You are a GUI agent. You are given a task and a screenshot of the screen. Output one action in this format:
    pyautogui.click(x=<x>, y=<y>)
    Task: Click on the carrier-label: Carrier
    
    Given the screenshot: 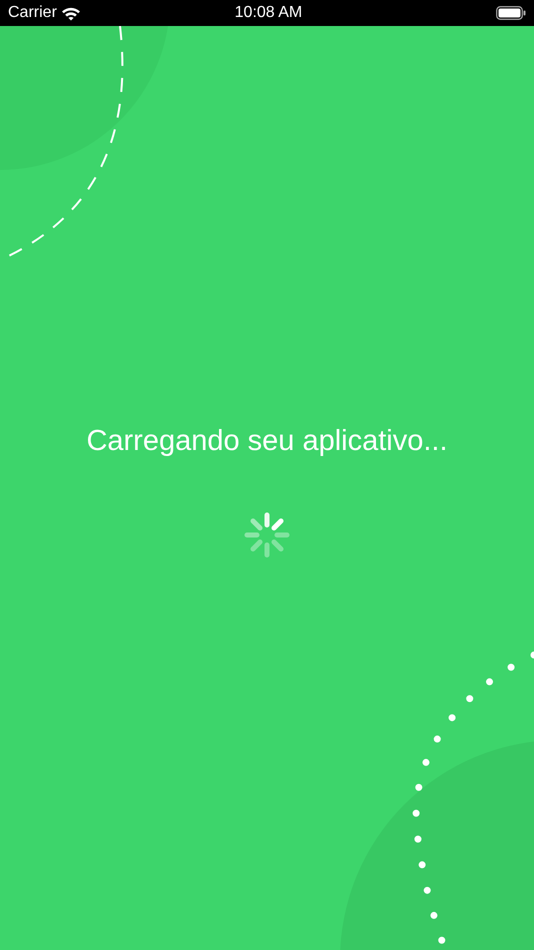 What is the action you would take?
    pyautogui.click(x=32, y=13)
    